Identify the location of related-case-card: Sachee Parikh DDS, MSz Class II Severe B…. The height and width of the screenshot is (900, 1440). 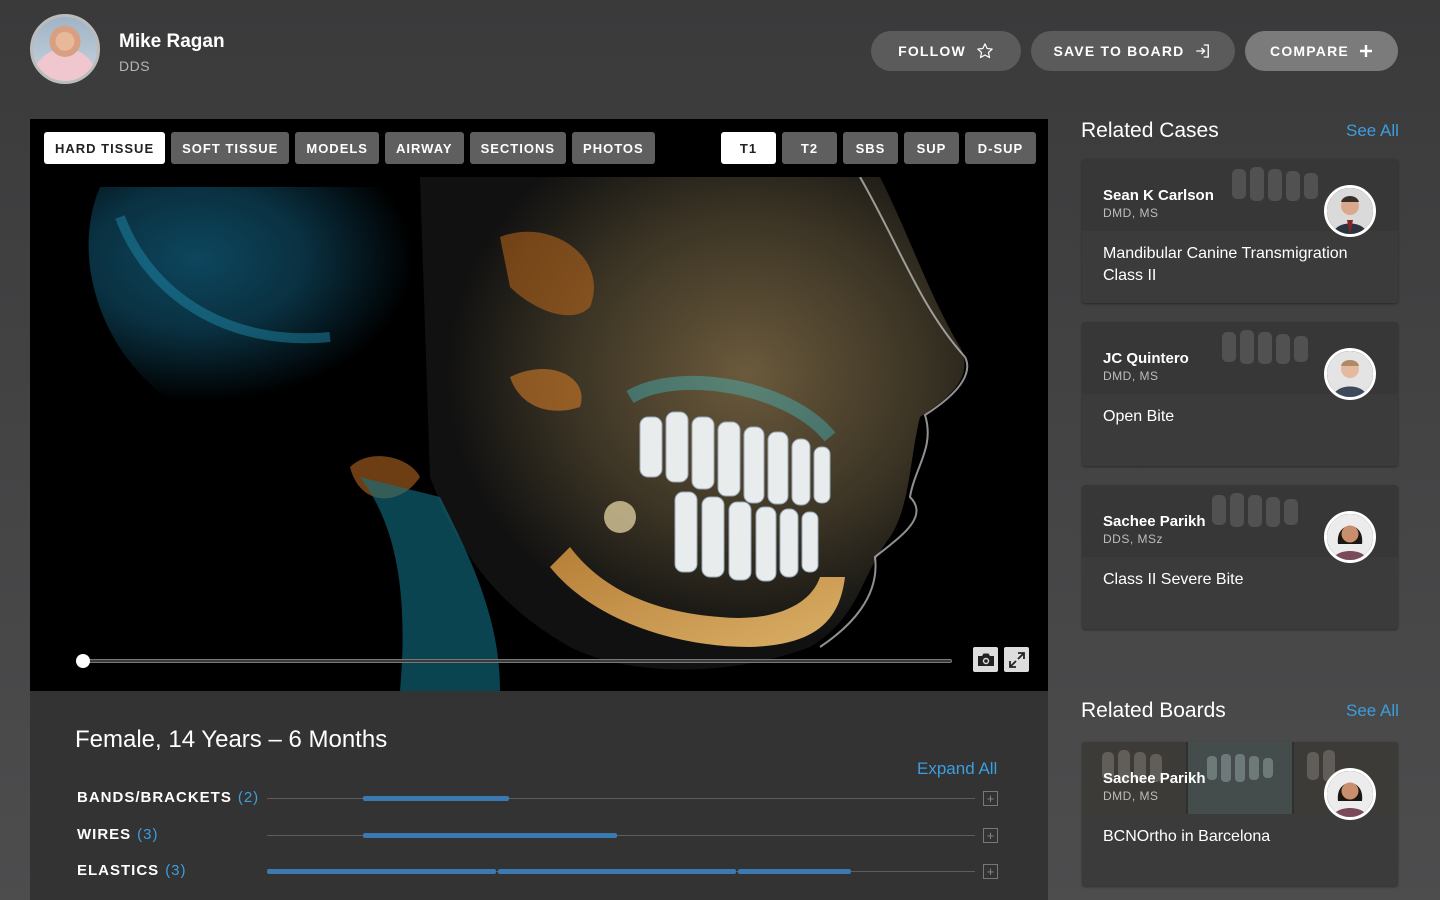
(1240, 557).